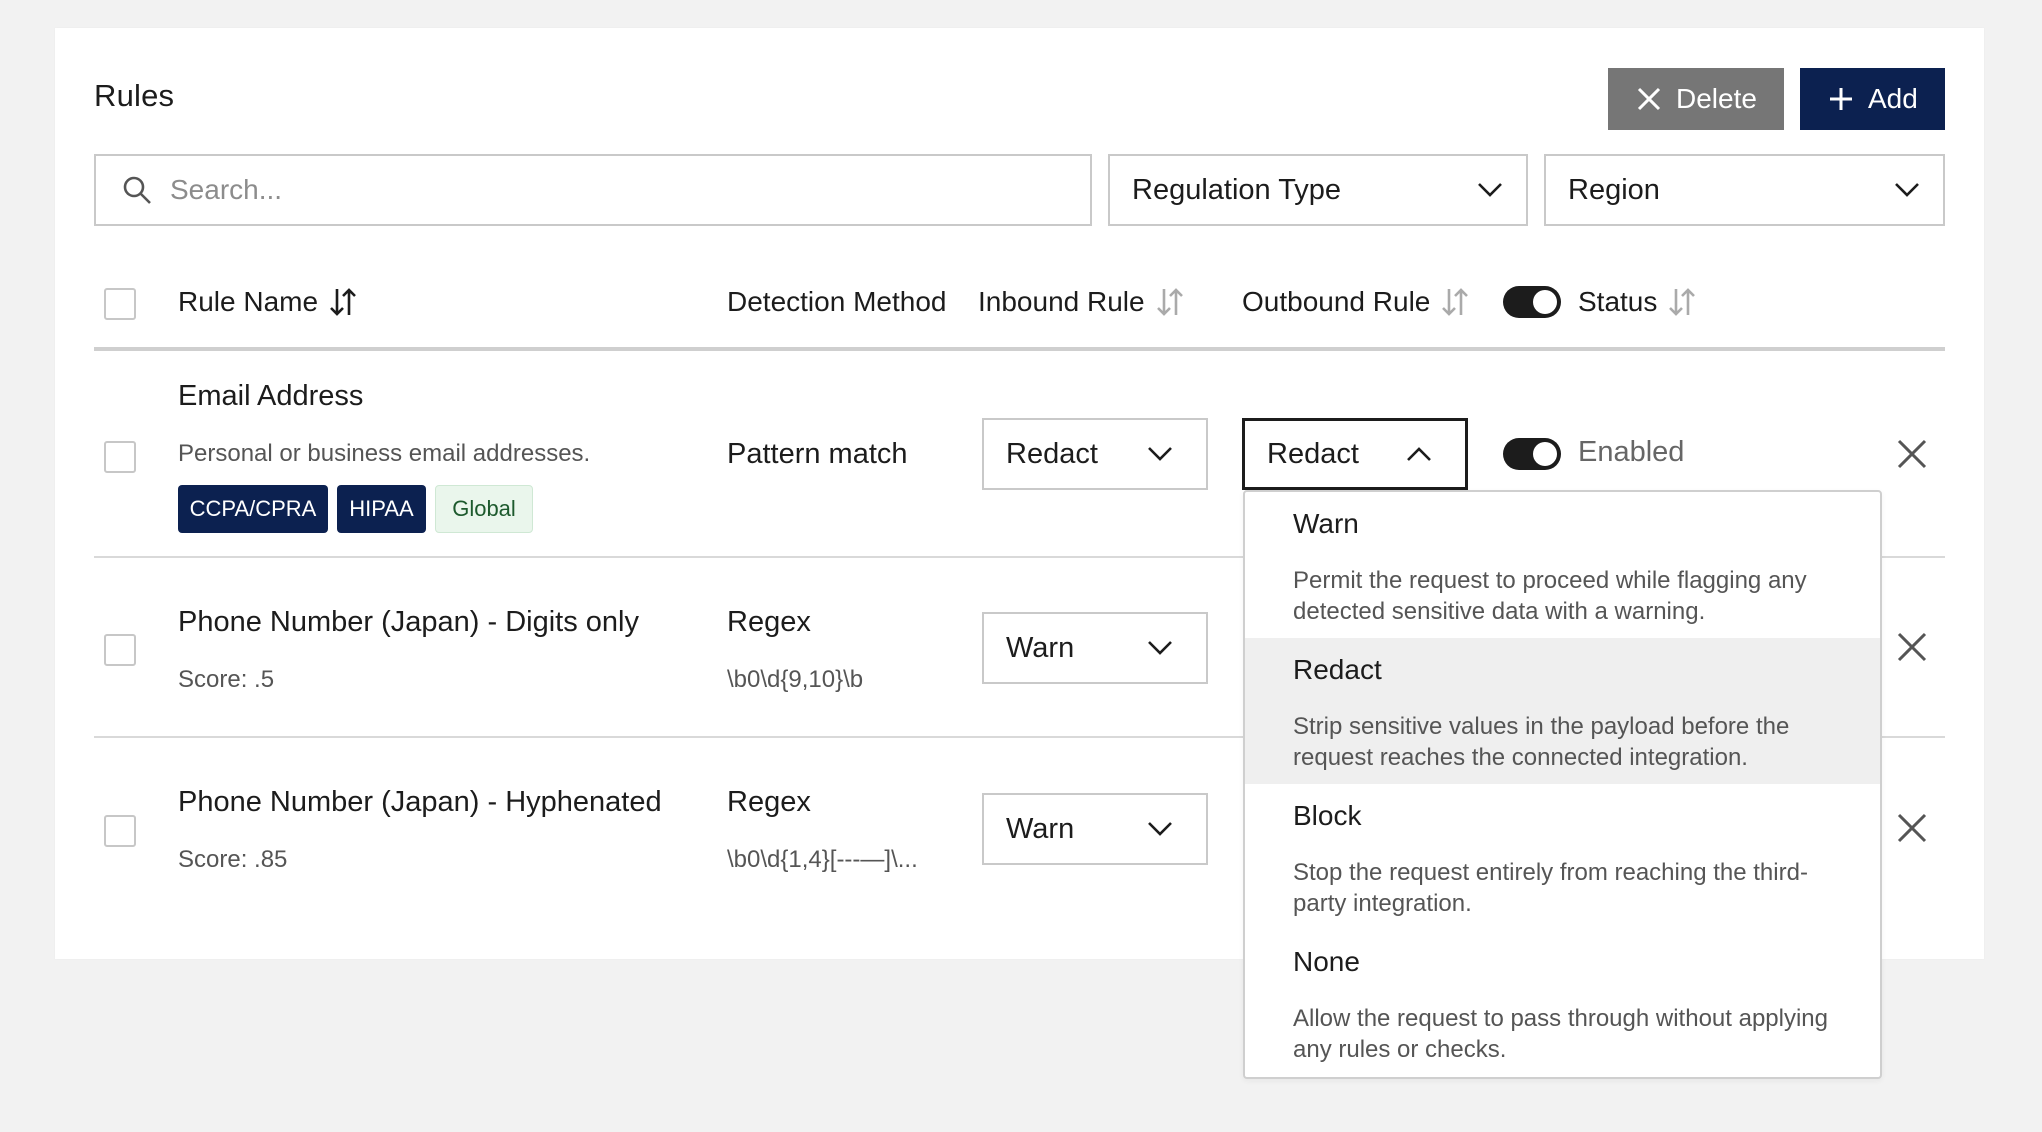 The width and height of the screenshot is (2042, 1132). Describe the element at coordinates (1744, 190) in the screenshot. I see `region-select: Region` at that location.